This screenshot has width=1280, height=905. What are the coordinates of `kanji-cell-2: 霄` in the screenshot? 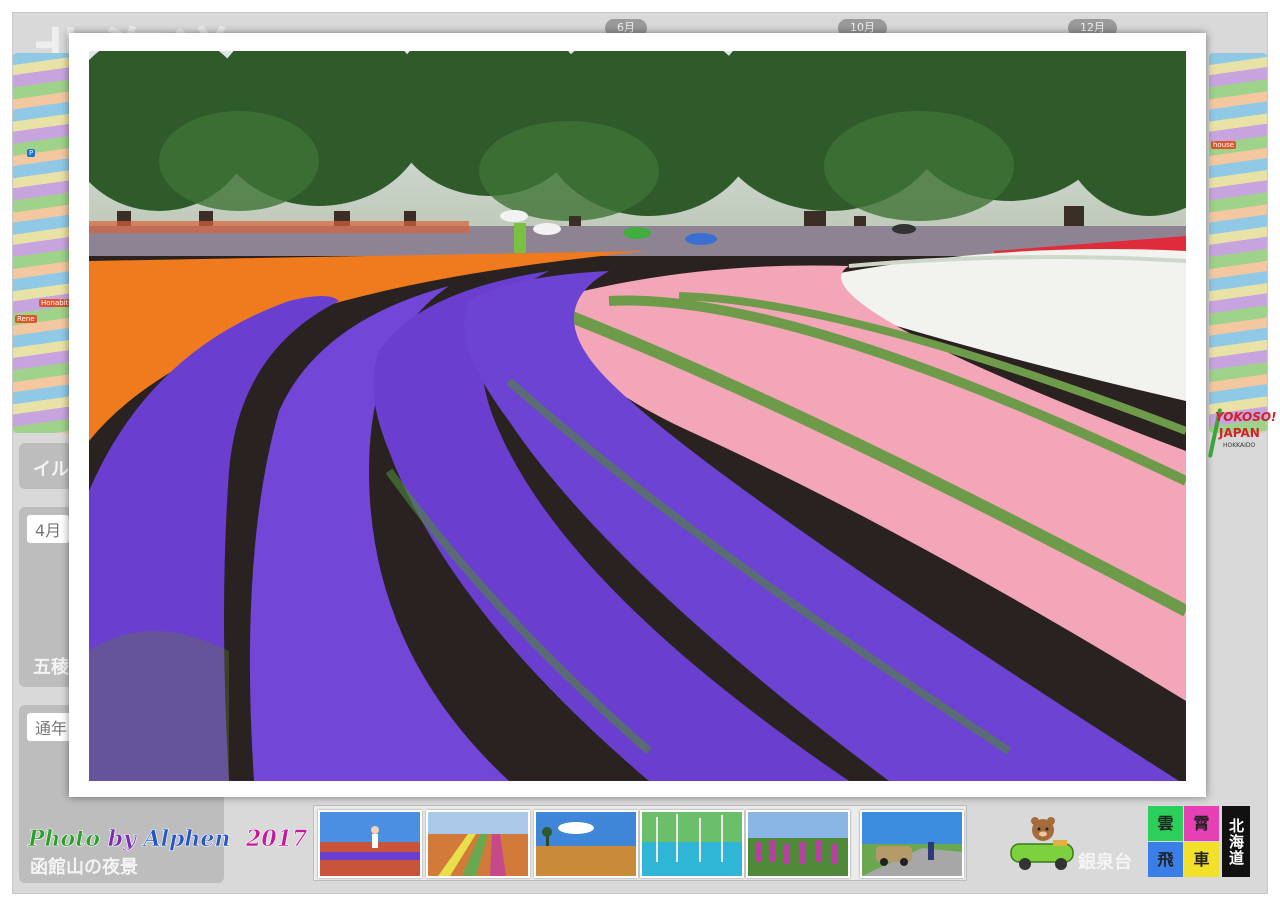 It's located at (1201, 823).